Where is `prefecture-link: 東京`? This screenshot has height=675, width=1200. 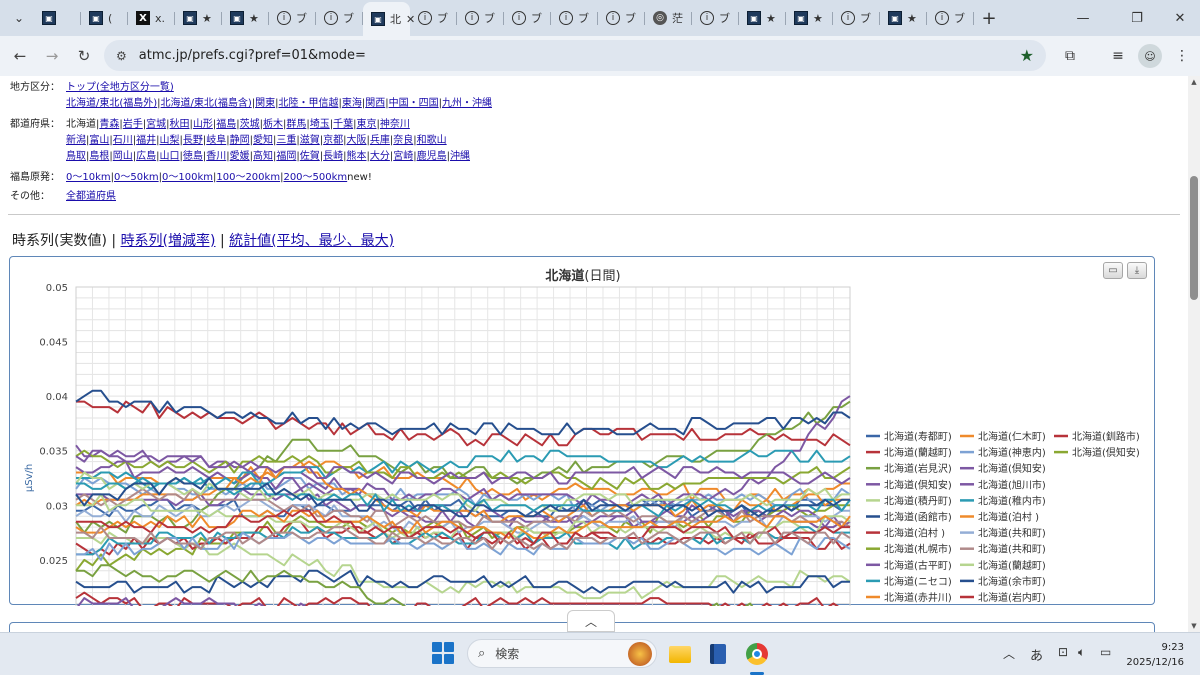 prefecture-link: 東京 is located at coordinates (367, 124).